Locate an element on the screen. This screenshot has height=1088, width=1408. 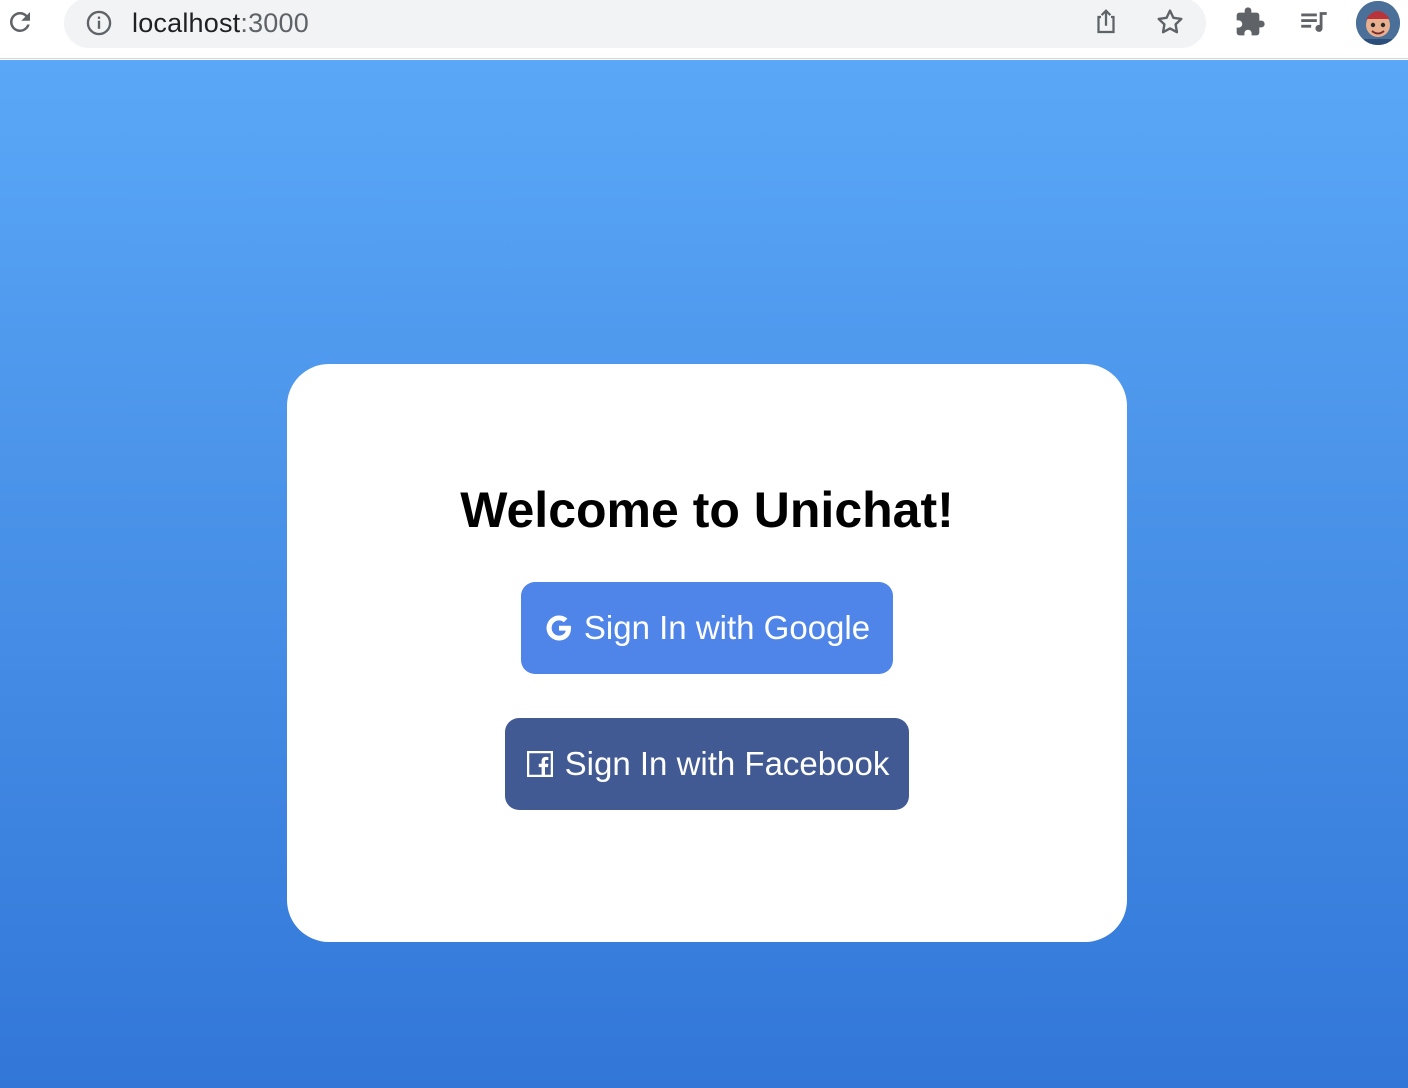
google-button-label: Sign In with Google is located at coordinates (727, 627).